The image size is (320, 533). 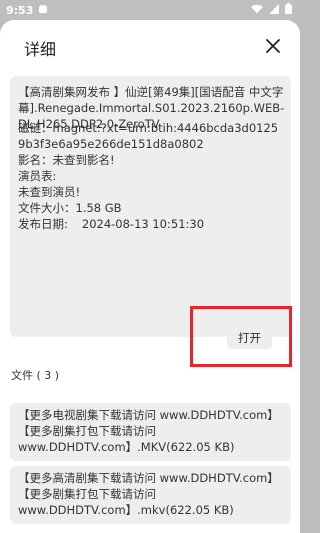 I want to click on highlight-box, so click(x=241, y=336).